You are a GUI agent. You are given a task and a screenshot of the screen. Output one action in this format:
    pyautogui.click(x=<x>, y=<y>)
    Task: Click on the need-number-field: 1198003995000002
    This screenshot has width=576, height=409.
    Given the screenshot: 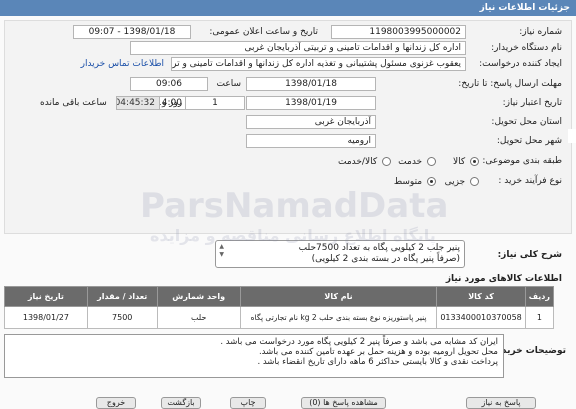 What is the action you would take?
    pyautogui.click(x=398, y=32)
    